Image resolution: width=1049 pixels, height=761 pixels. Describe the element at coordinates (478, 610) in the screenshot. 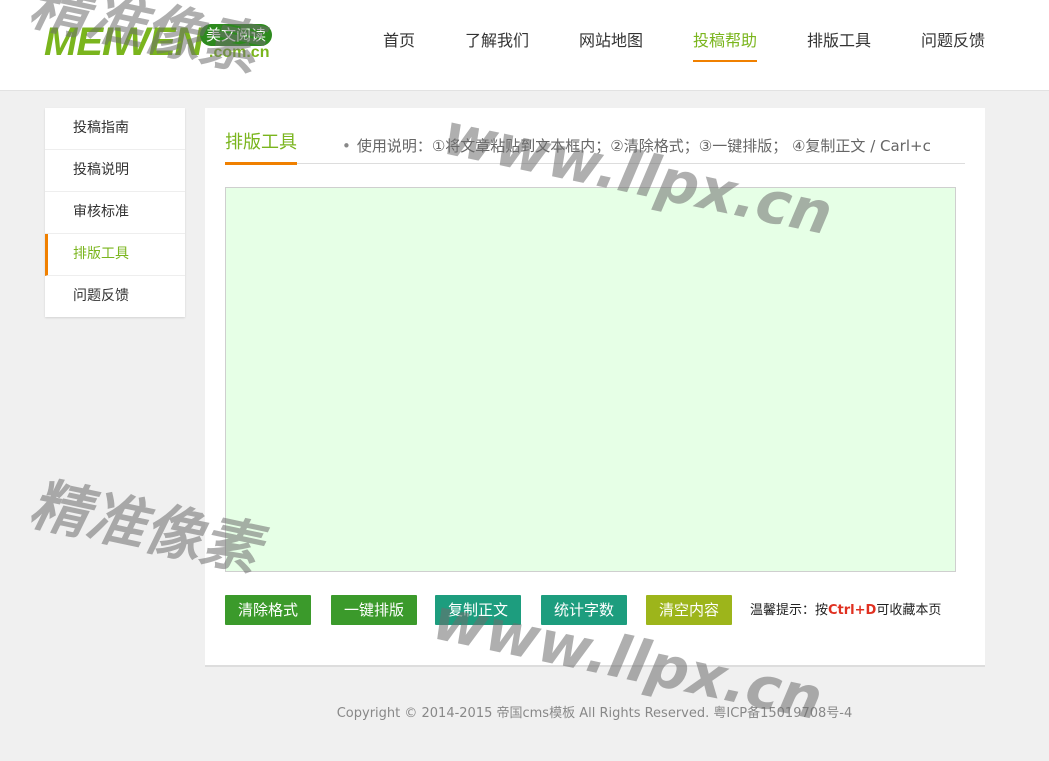

I see `copy-text-button: 复制正文` at that location.